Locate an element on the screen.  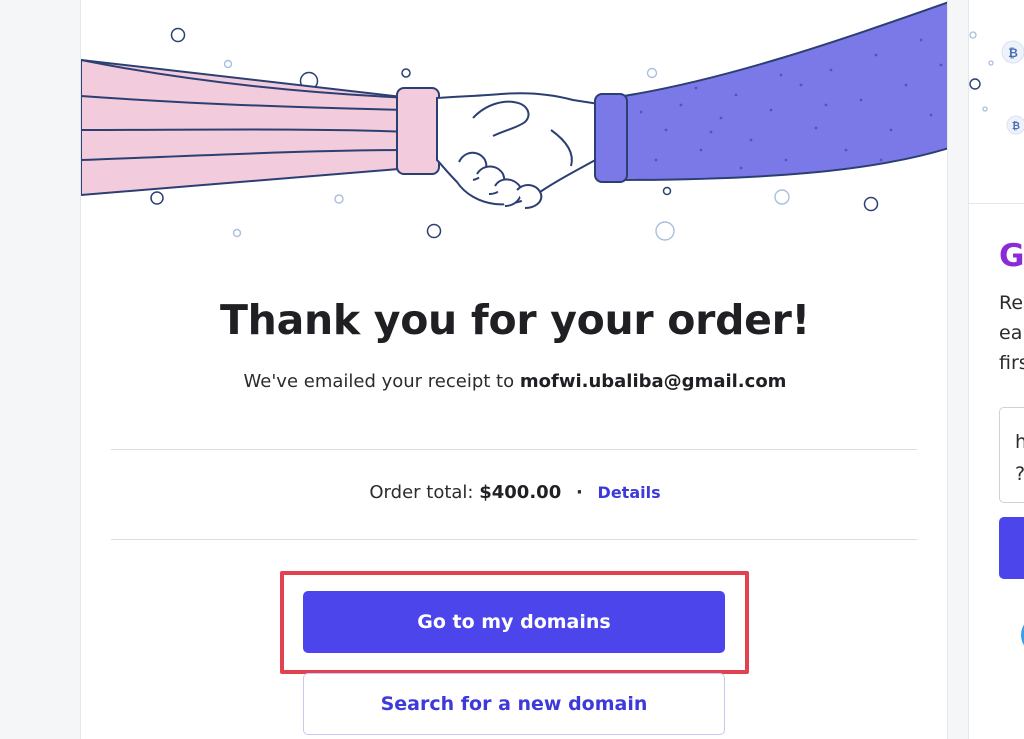
side-field-line: ? is located at coordinates (1019, 474).